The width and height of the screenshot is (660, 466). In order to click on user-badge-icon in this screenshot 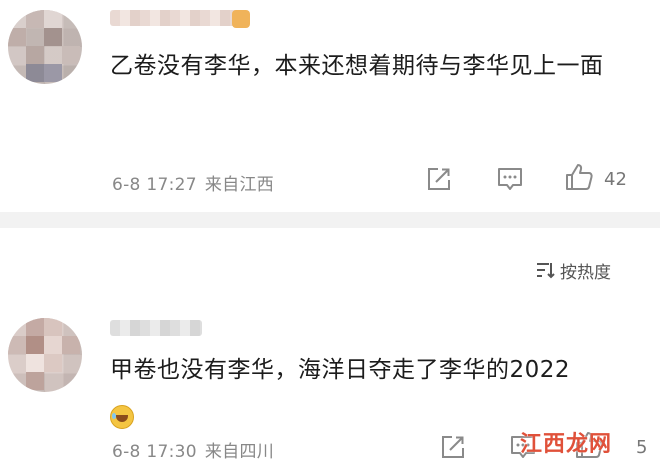, I will do `click(241, 19)`.